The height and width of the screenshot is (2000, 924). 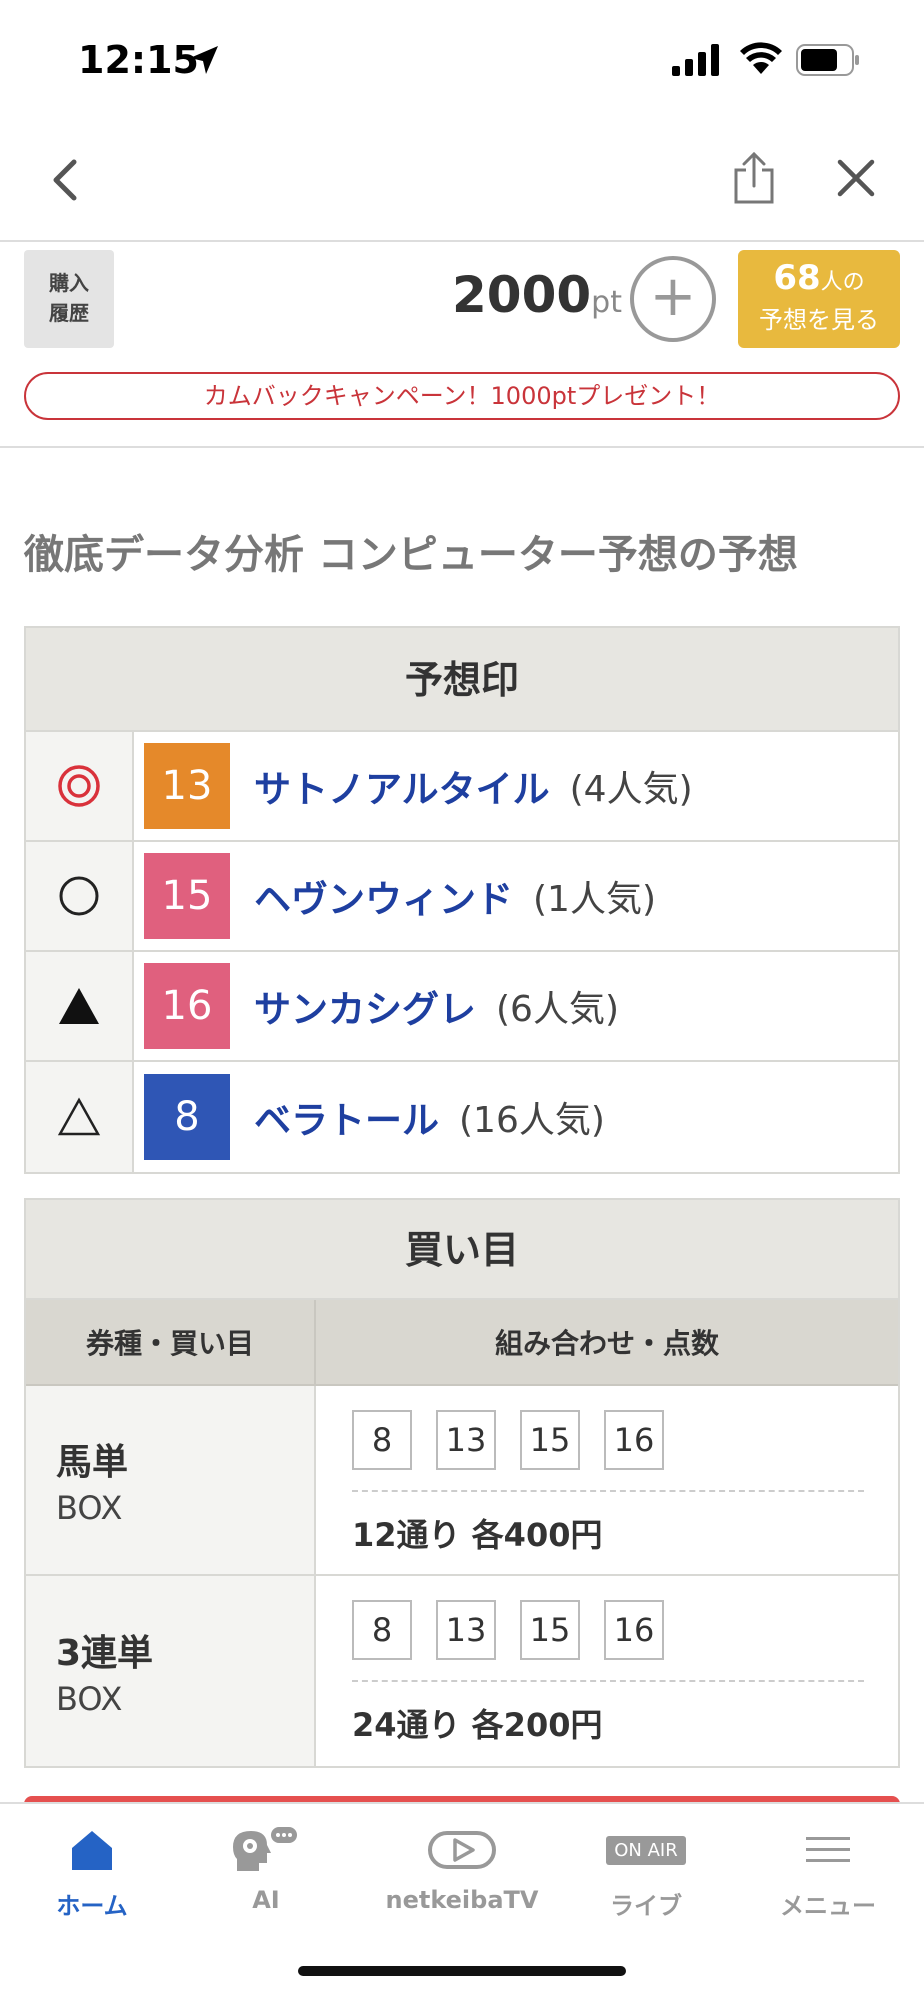 What do you see at coordinates (69, 299) in the screenshot?
I see `purchase-history-button: 購入 履歴` at bounding box center [69, 299].